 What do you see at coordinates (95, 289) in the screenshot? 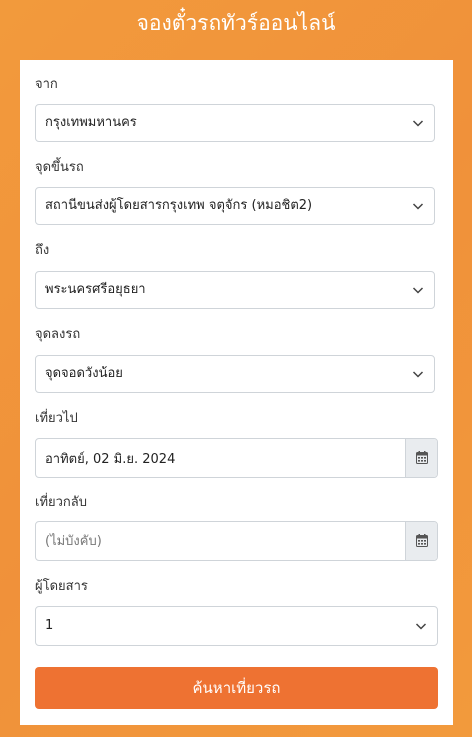
I see `to-select-value: พระนครศรีอยุธยา` at bounding box center [95, 289].